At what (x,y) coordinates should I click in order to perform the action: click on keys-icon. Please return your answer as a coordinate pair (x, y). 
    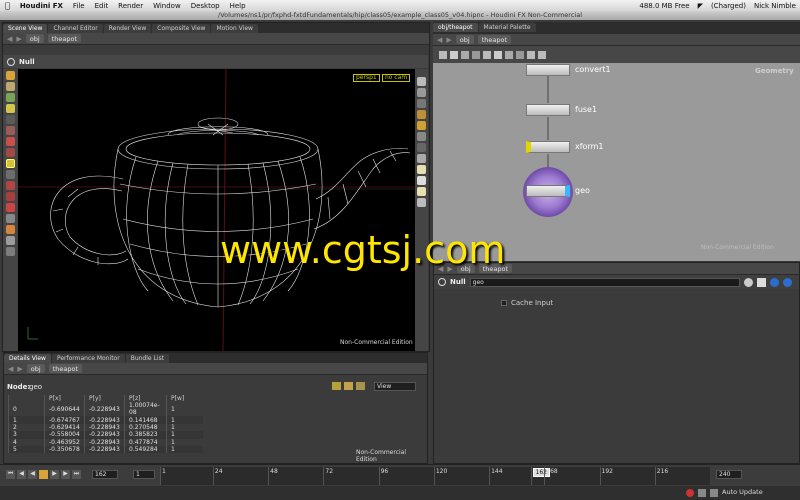
    Looking at the image, I should click on (702, 493).